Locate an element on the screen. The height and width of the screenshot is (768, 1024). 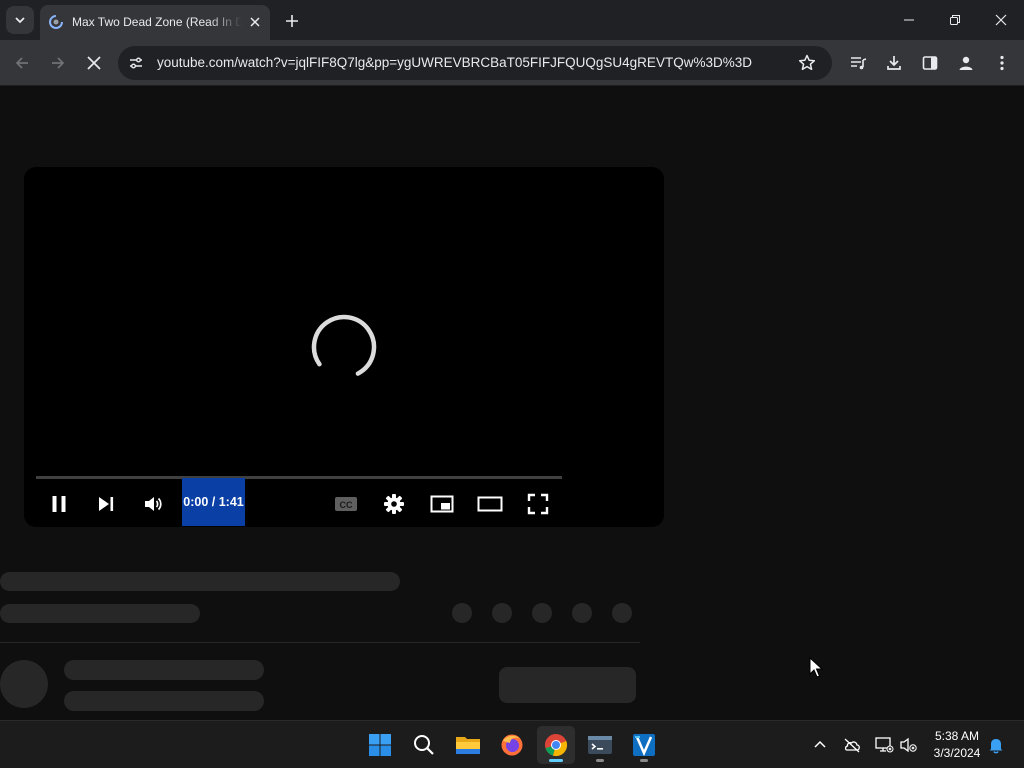
loading-spinner is located at coordinates (344, 347).